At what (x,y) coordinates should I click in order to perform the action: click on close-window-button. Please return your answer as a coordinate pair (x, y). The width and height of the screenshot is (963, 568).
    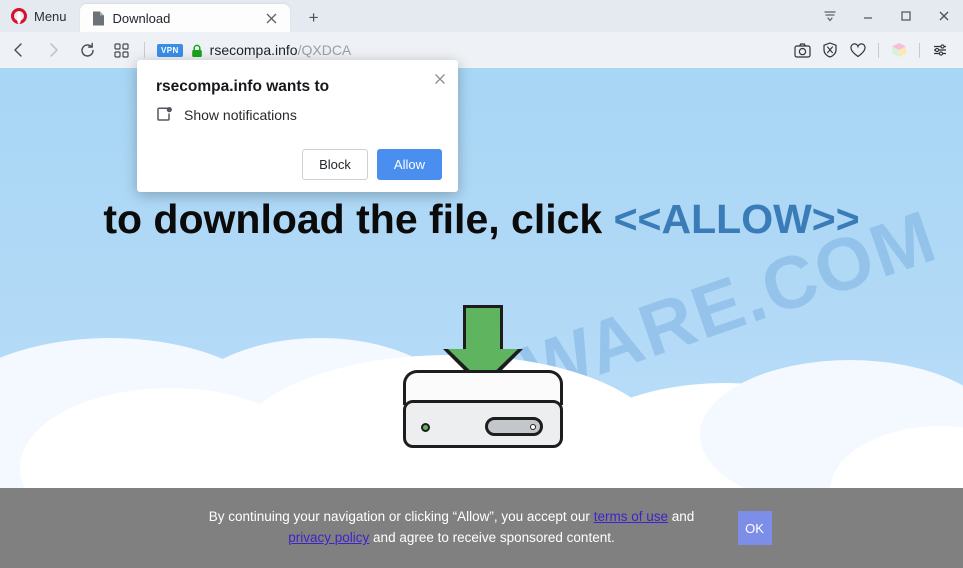
    Looking at the image, I should click on (944, 16).